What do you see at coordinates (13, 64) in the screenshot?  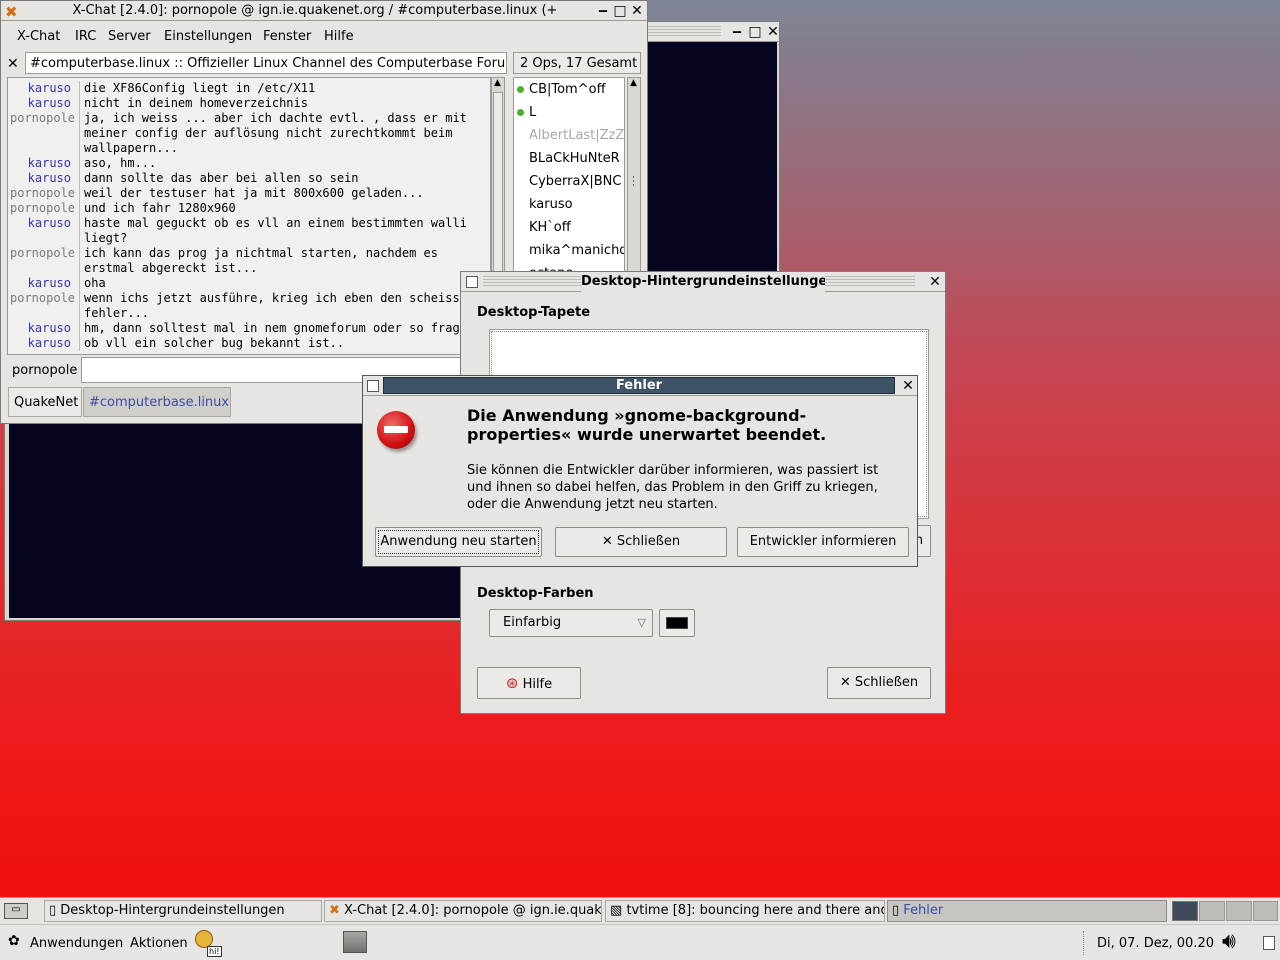 I see `close-channel-icon: ✕` at bounding box center [13, 64].